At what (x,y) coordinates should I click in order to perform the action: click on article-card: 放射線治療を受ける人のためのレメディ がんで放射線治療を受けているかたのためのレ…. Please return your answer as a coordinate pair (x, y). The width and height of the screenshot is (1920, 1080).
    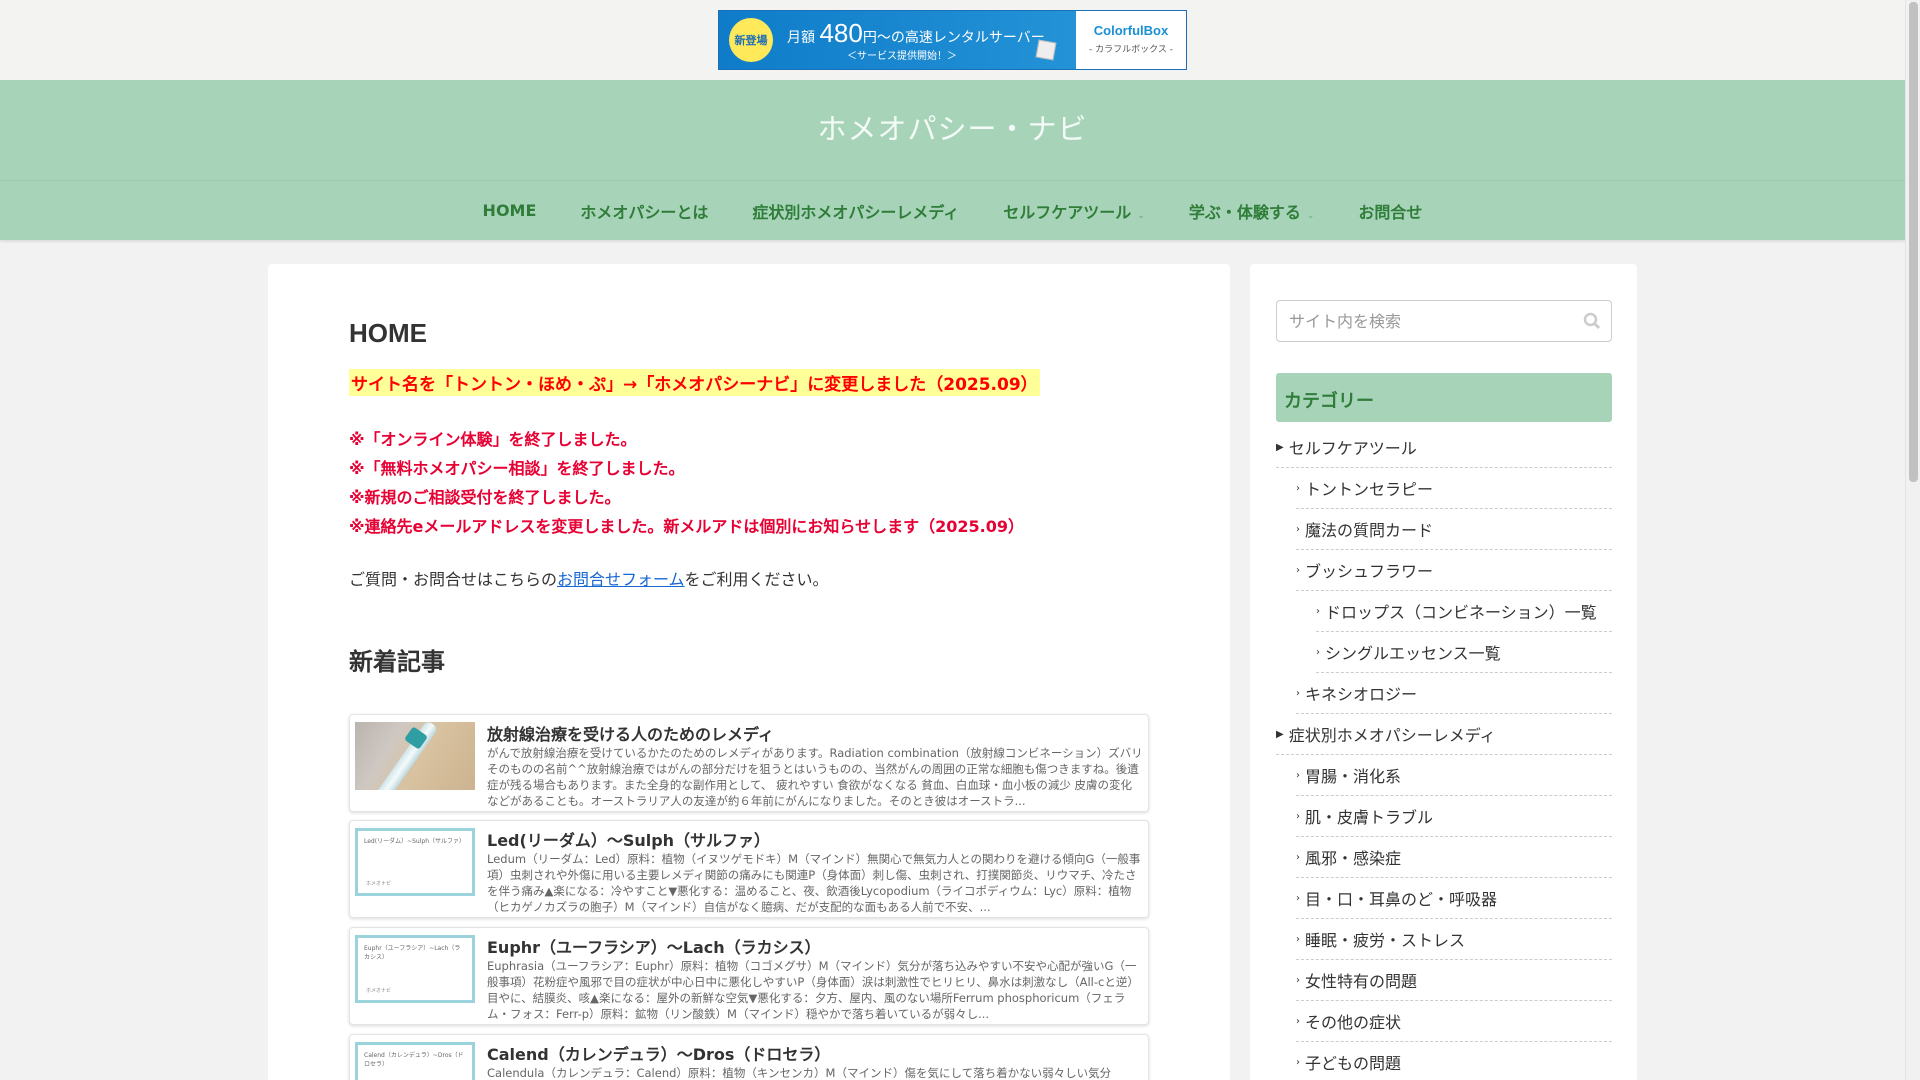
    Looking at the image, I should click on (749, 763).